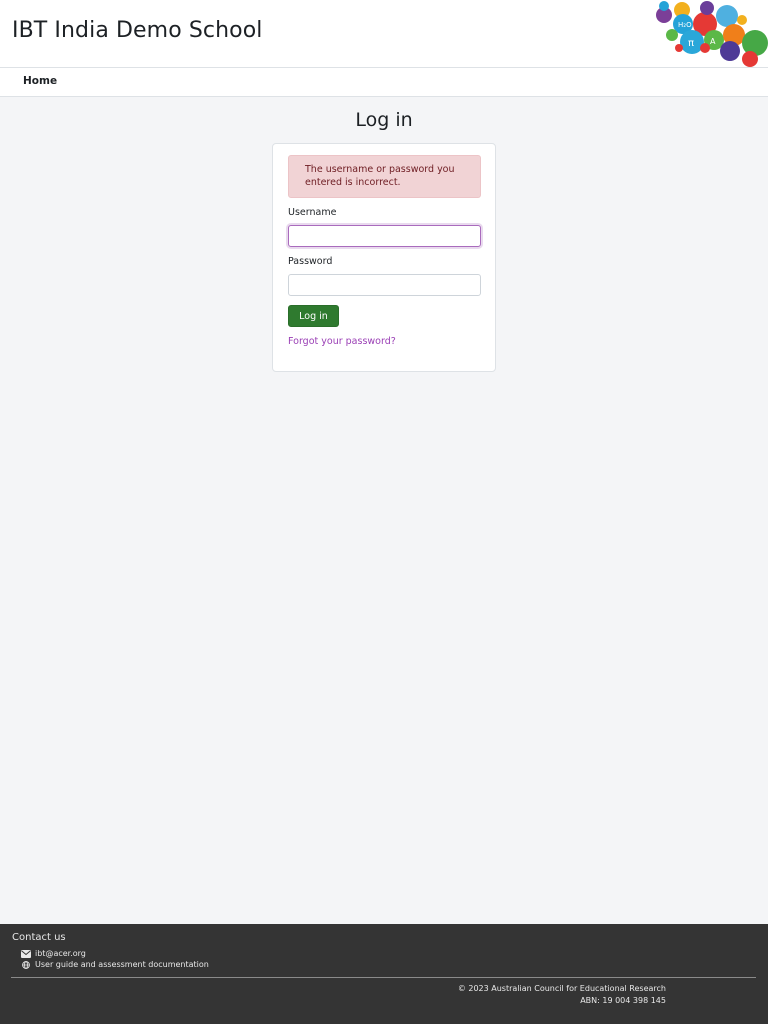  Describe the element at coordinates (313, 316) in the screenshot. I see `login-button: Log in` at that location.